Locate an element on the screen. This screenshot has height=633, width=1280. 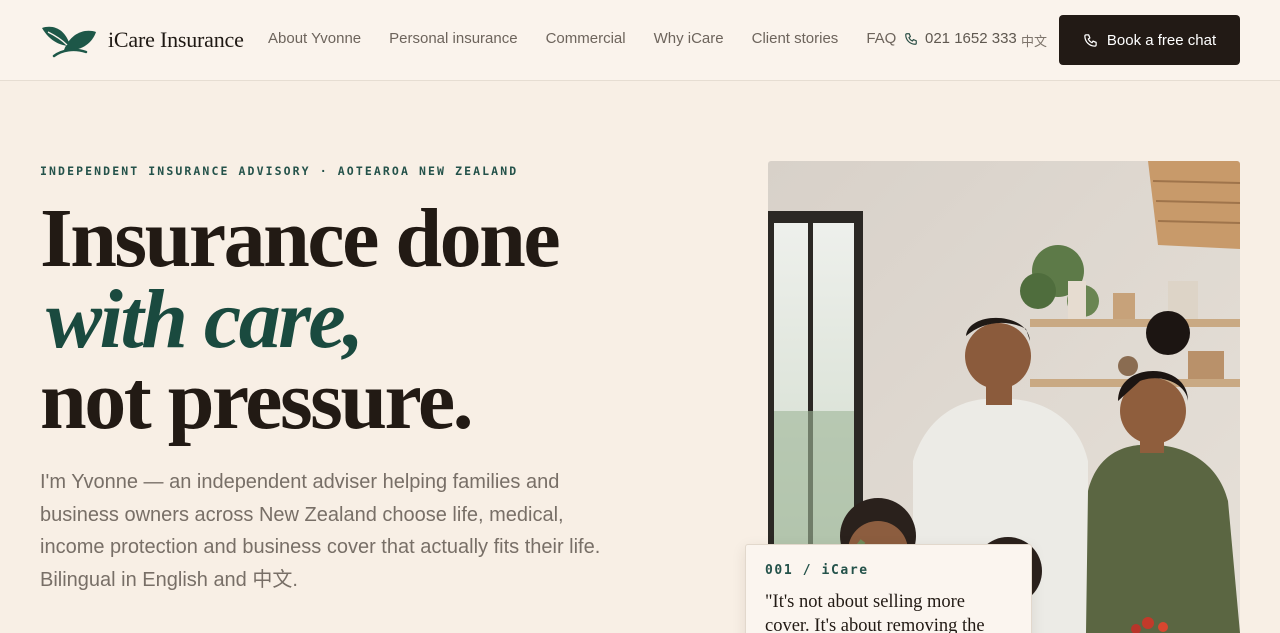
nav-item-personal-insurance: Personal insurance is located at coordinates (453, 38).